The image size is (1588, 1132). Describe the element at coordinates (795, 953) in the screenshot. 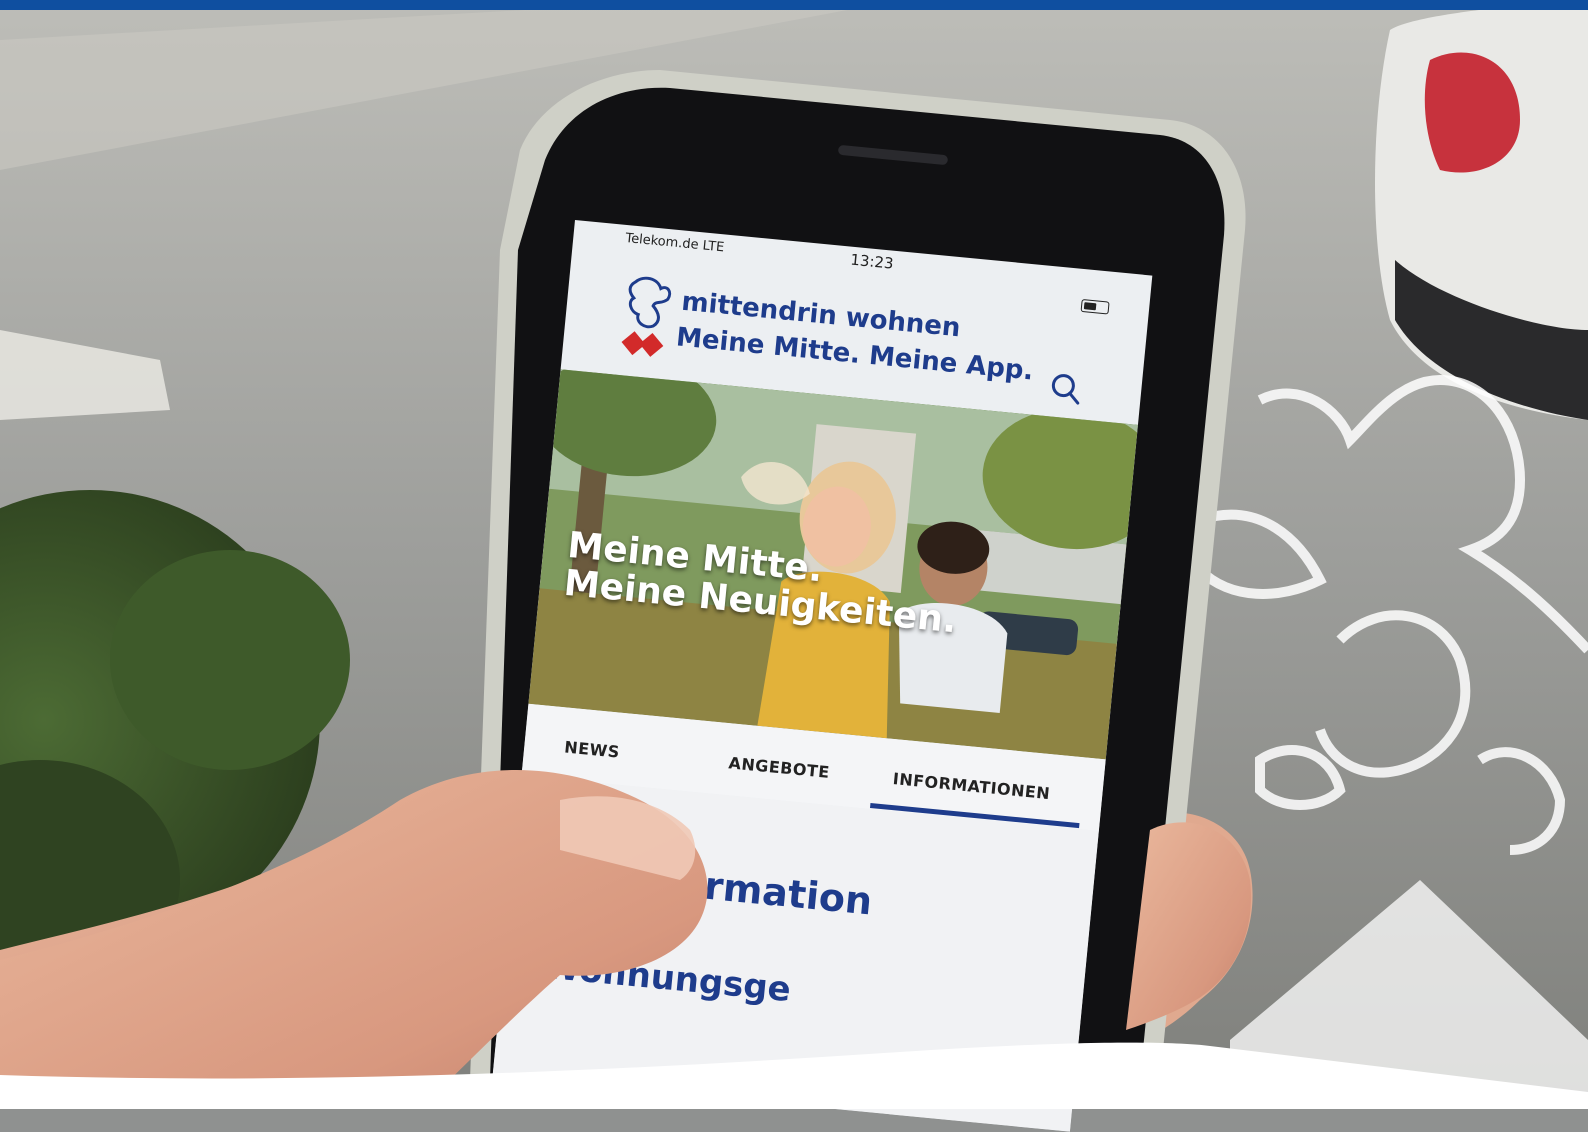

I see `content-area: formation Wohnungsge` at that location.